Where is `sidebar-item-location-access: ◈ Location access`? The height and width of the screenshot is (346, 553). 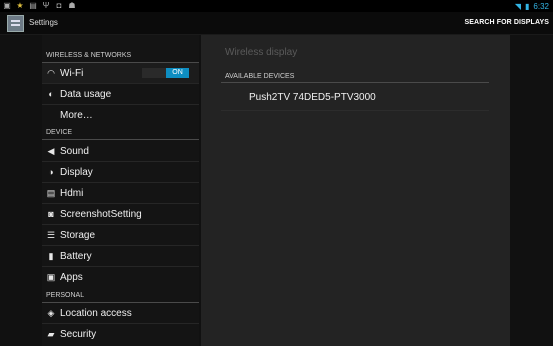
sidebar-item-location-access: ◈ Location access is located at coordinates (120, 313).